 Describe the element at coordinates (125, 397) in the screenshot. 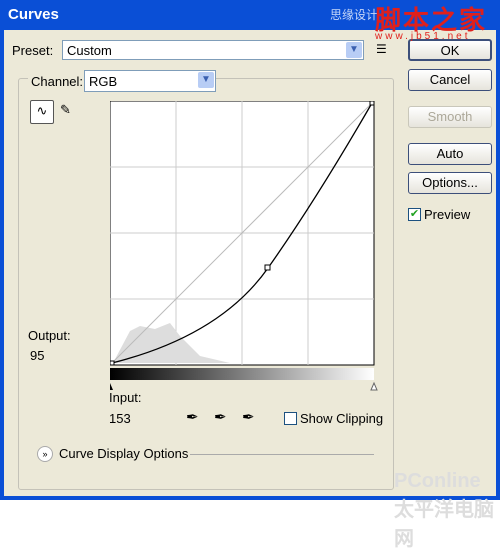

I see `input-label: Input:` at that location.